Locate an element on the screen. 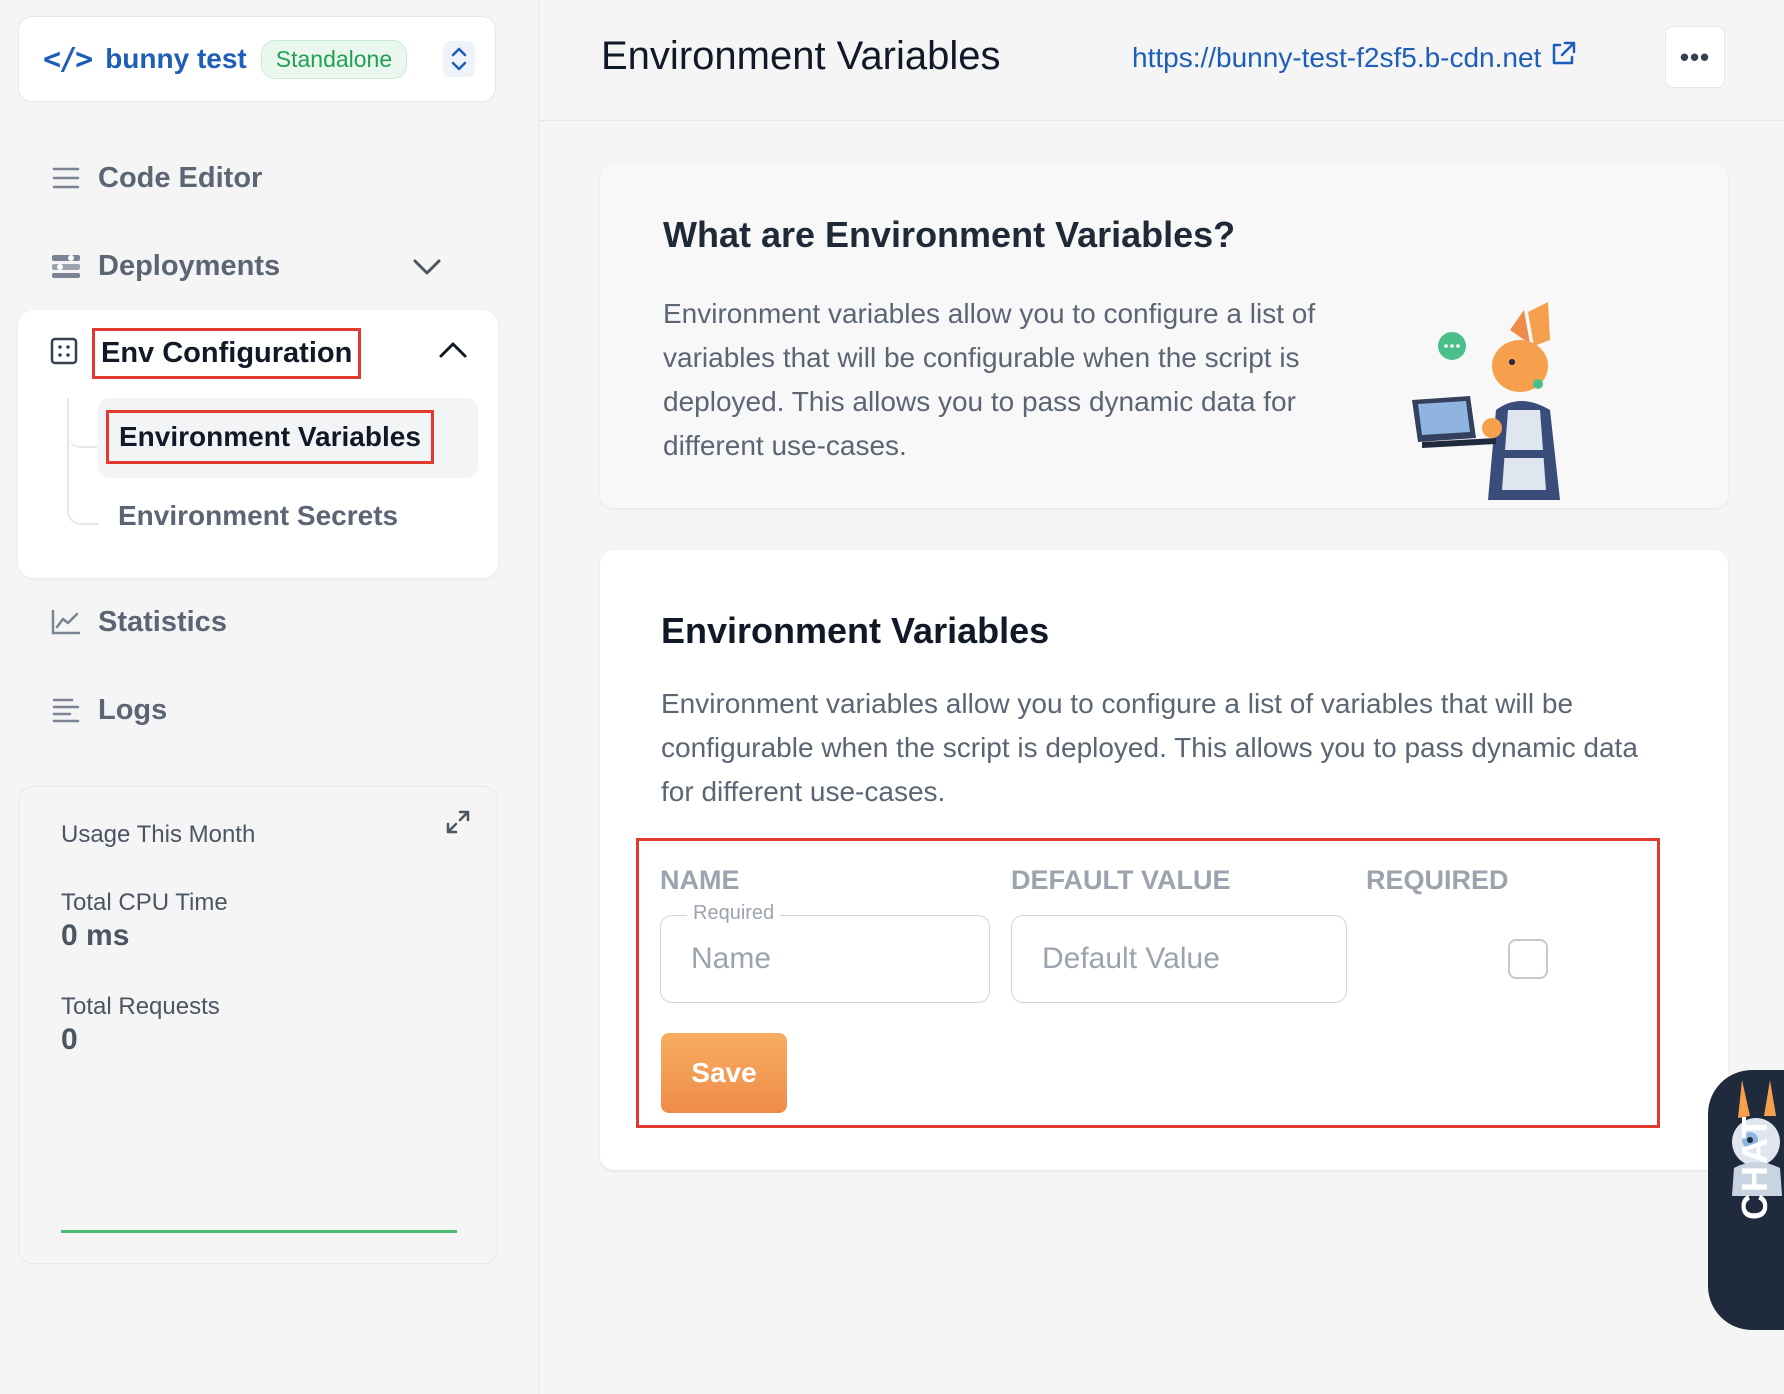 The height and width of the screenshot is (1394, 1784). page-title: Environment Variables is located at coordinates (801, 56).